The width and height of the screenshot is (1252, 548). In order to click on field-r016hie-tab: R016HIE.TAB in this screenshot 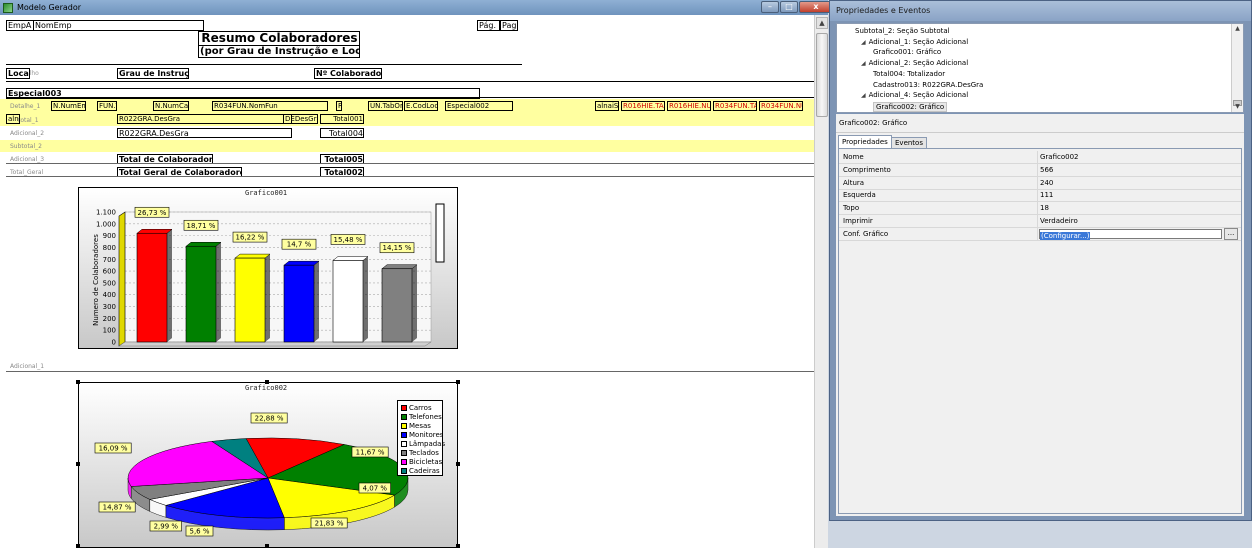, I will do `click(643, 106)`.